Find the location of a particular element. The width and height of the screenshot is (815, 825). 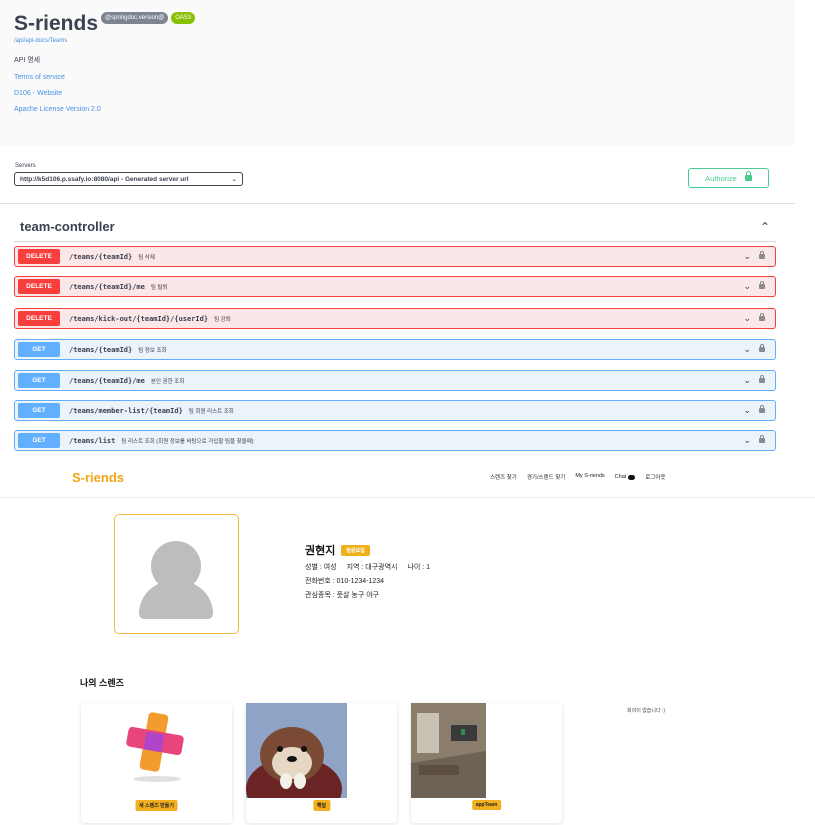

swagger-title-row: S-riends @springdoc.version@ OAS3 is located at coordinates (397, 24).